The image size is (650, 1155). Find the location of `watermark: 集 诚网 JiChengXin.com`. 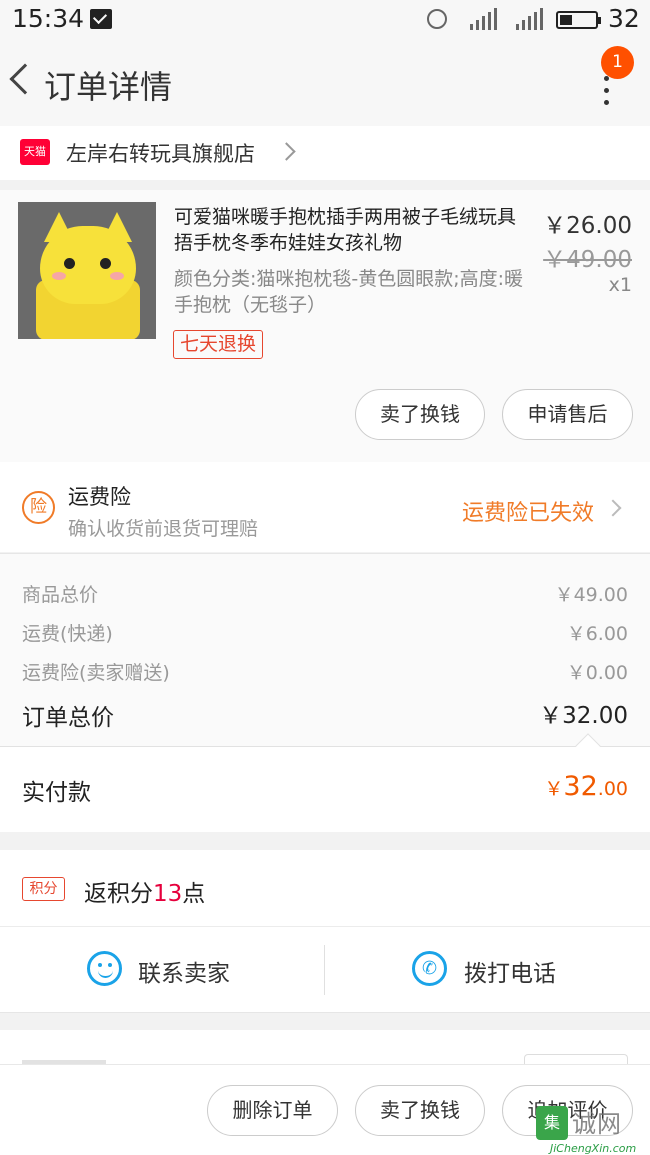

watermark: 集 诚网 JiChengXin.com is located at coordinates (591, 1128).